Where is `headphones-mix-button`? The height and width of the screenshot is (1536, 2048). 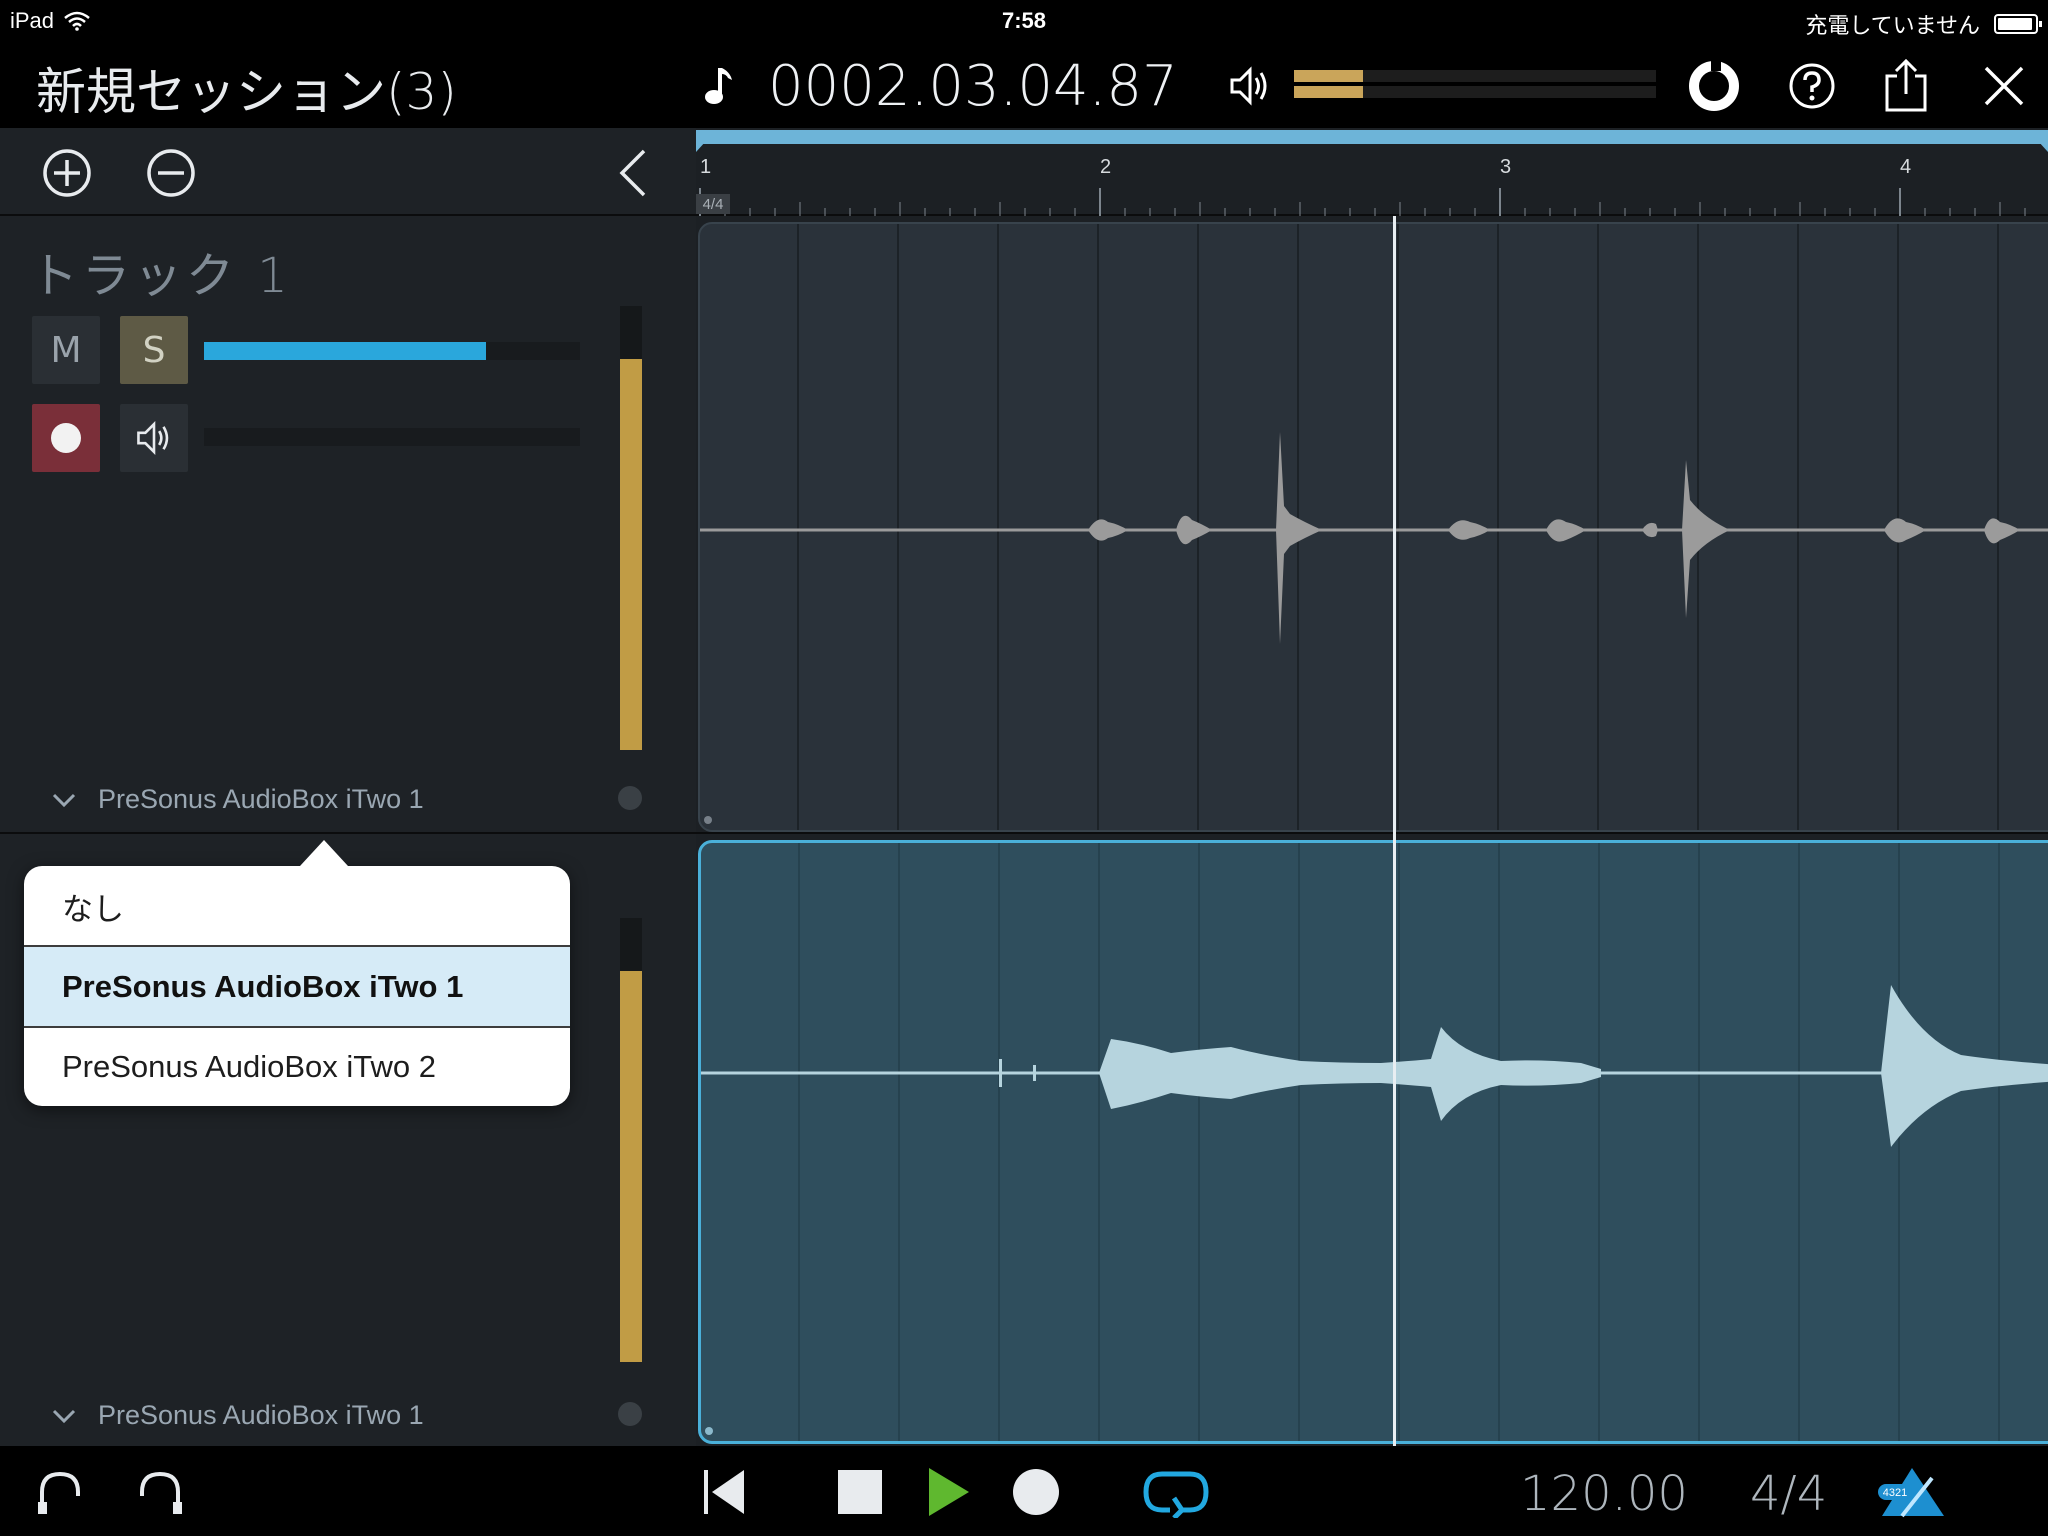
headphones-mix-button is located at coordinates (160, 1492).